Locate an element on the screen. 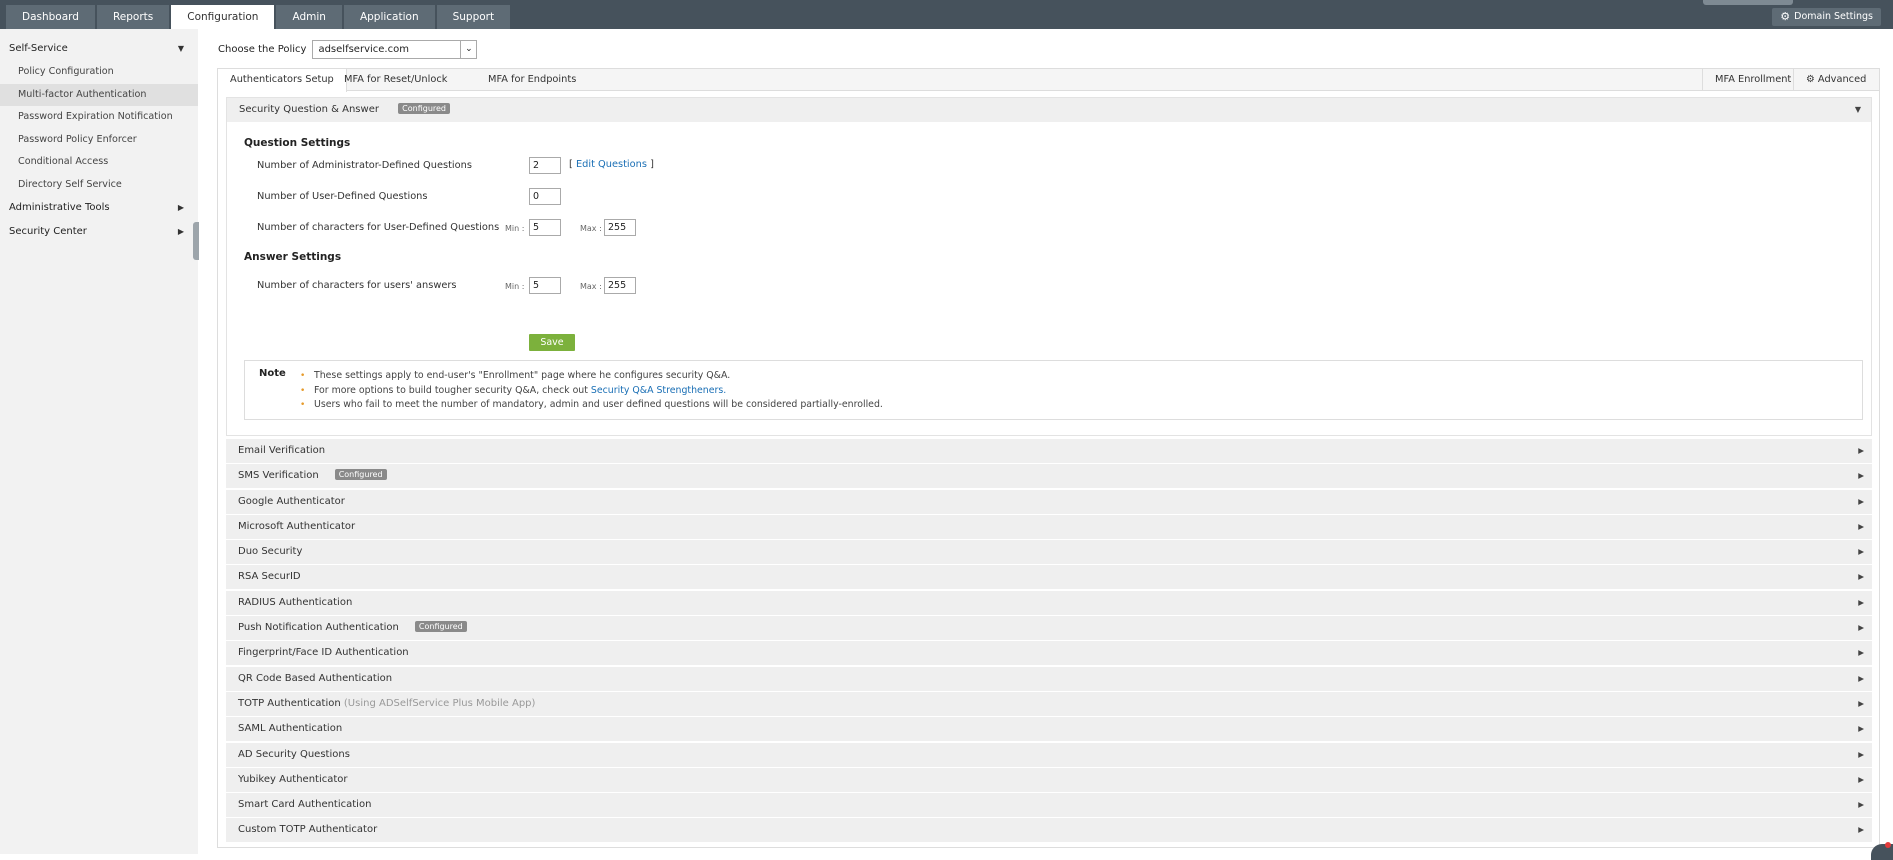 The width and height of the screenshot is (1893, 860). accordion-title: RADIUS Authentication is located at coordinates (295, 602).